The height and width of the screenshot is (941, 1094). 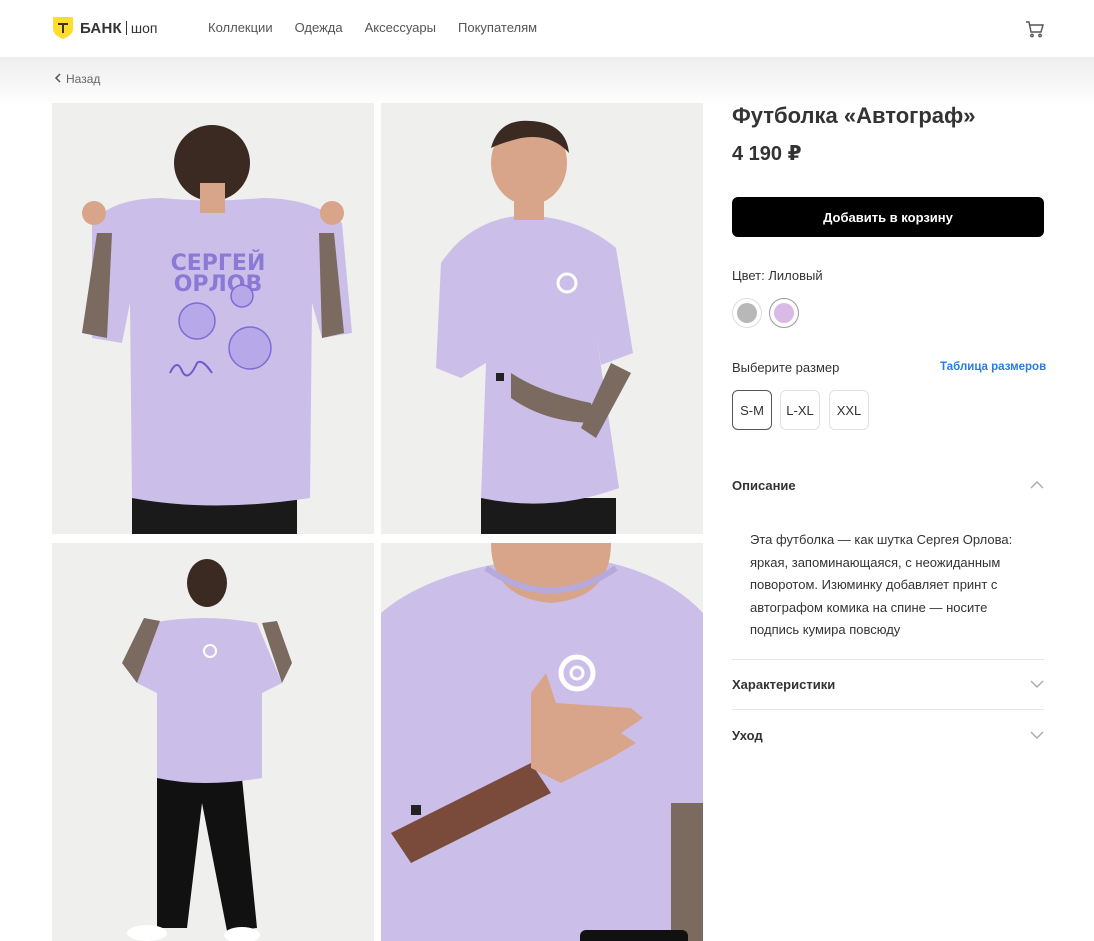 What do you see at coordinates (126, 28) in the screenshot?
I see `logo-separator` at bounding box center [126, 28].